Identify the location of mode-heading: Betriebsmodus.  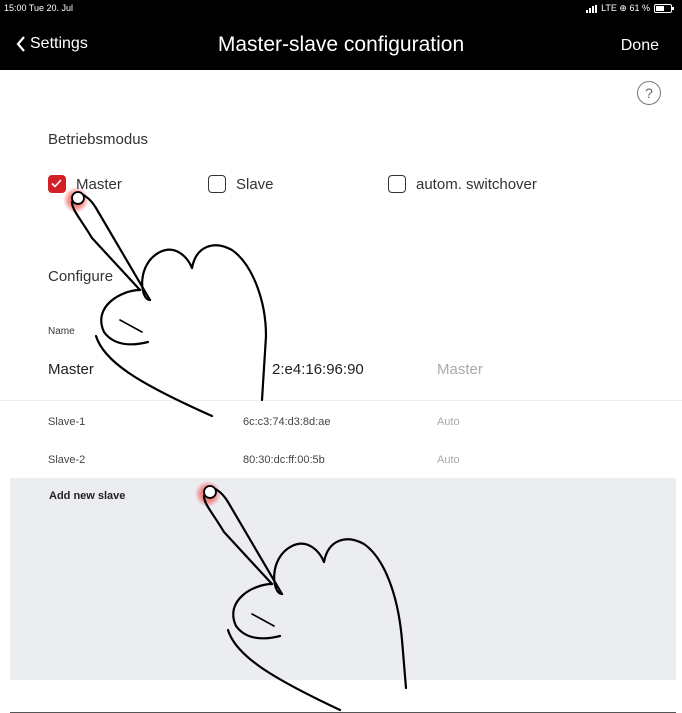
(98, 139).